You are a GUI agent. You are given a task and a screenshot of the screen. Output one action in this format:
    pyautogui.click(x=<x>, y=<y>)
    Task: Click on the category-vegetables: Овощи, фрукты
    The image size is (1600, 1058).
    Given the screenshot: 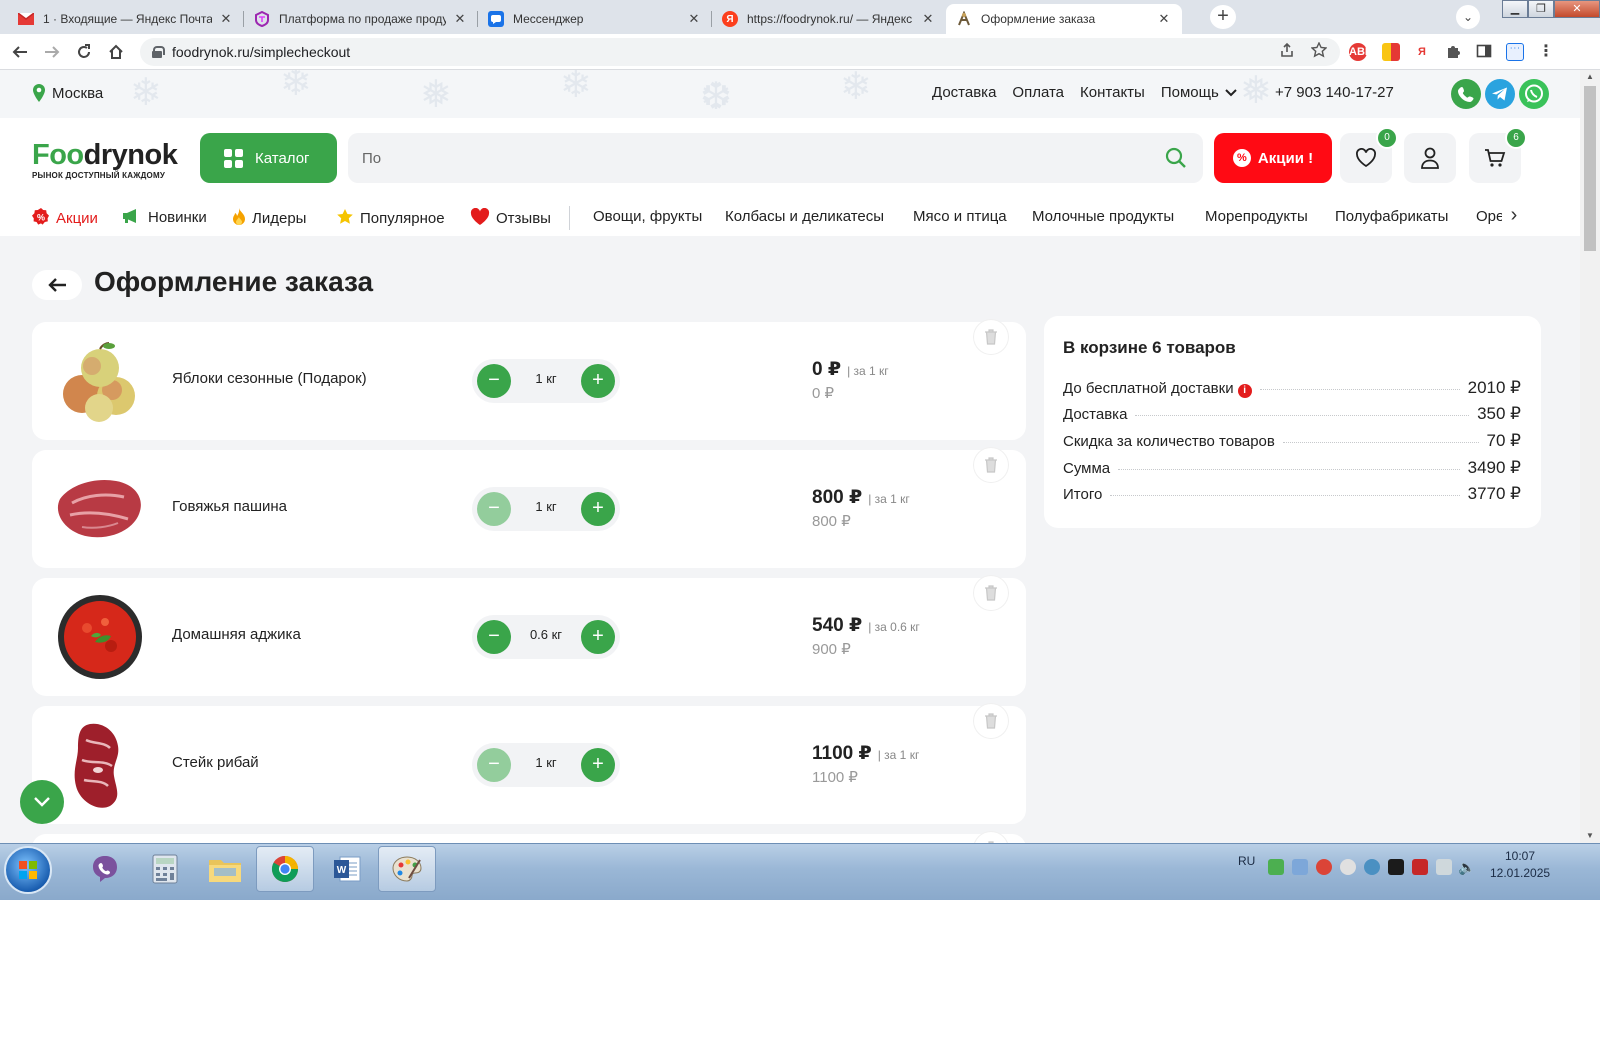 What is the action you would take?
    pyautogui.click(x=647, y=216)
    